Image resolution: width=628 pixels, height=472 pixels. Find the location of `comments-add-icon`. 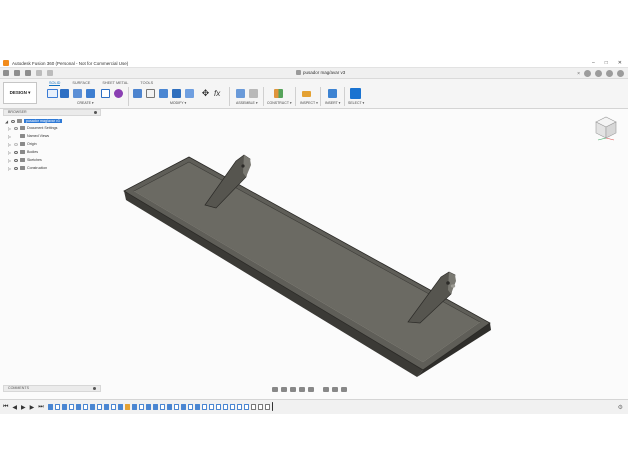

comments-add-icon is located at coordinates (94, 388).